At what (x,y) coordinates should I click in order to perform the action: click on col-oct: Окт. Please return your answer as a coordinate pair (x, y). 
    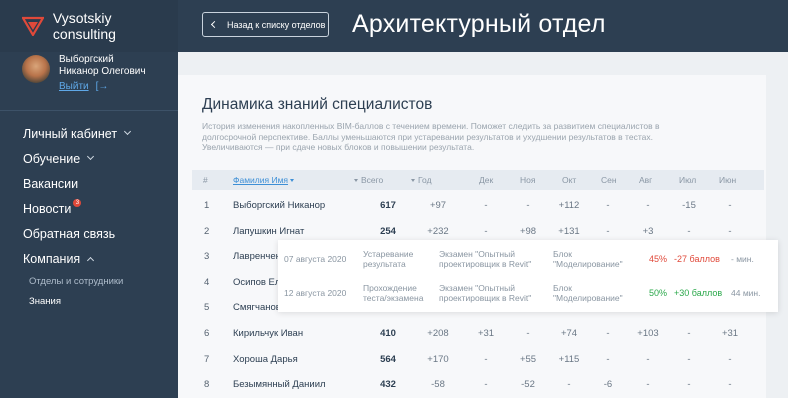
    Looking at the image, I should click on (569, 180).